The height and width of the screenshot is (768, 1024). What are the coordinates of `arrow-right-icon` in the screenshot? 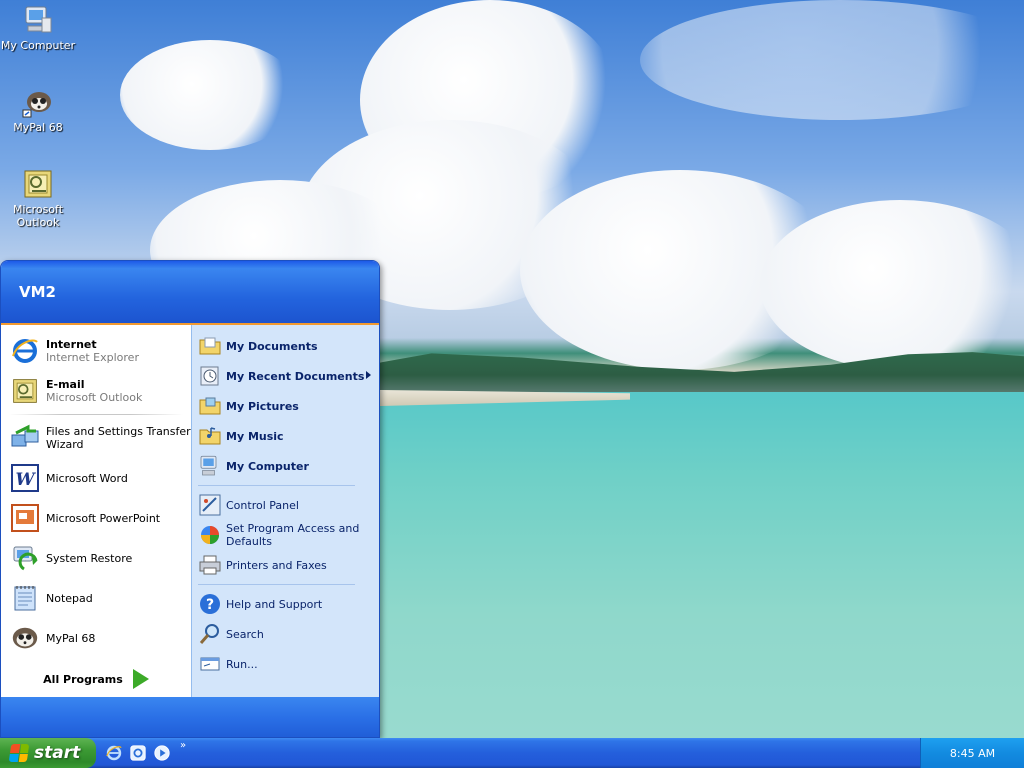 It's located at (140, 679).